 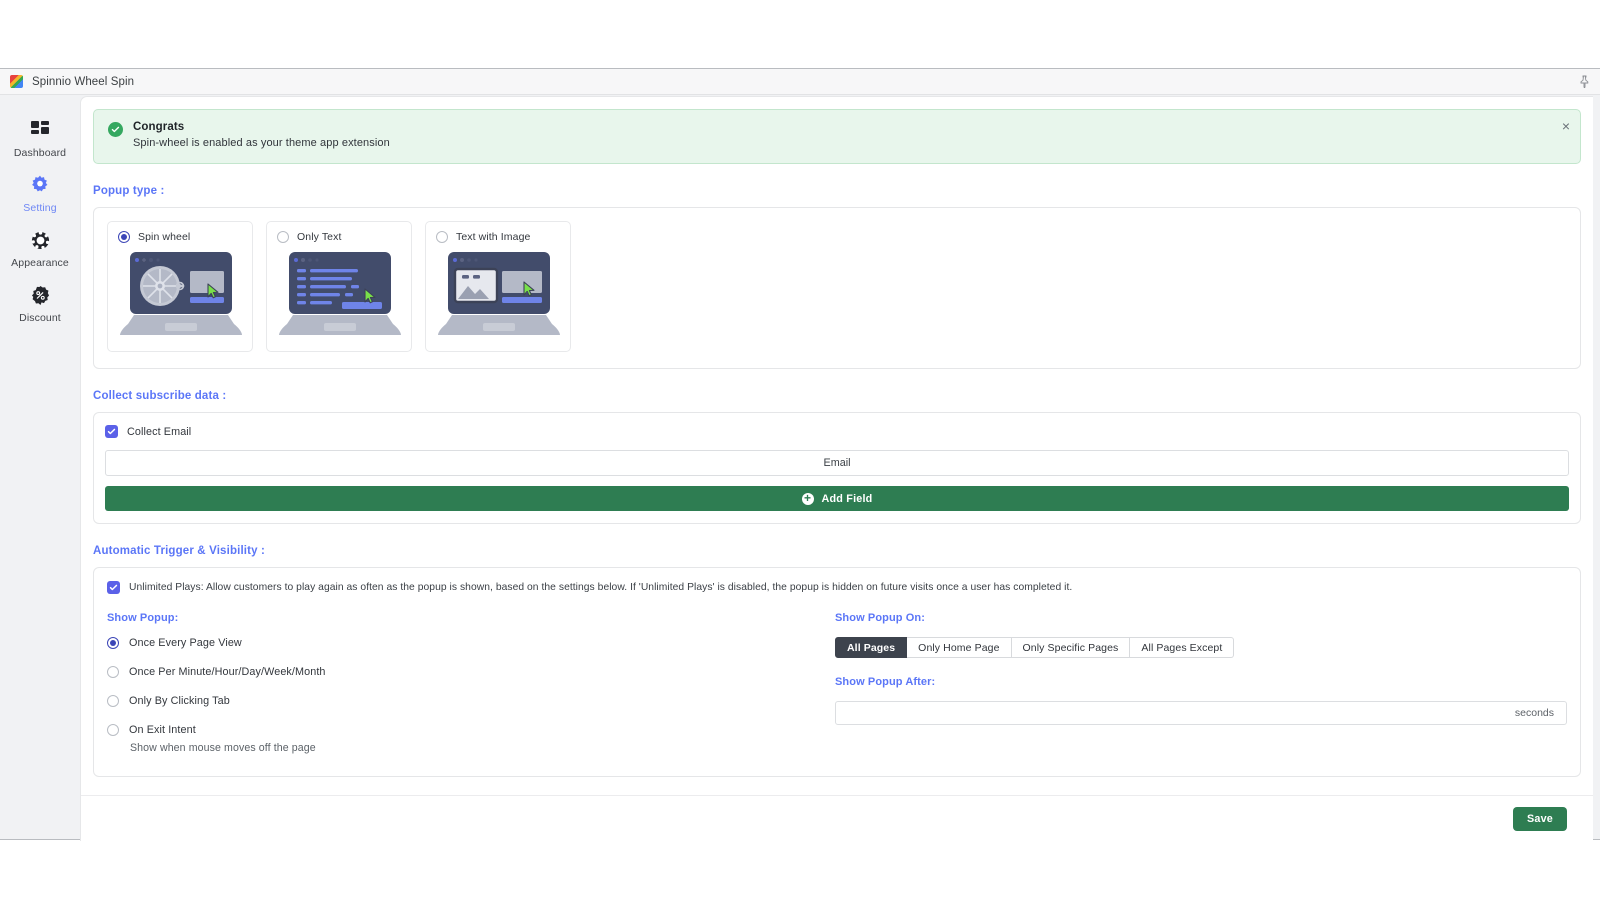 What do you see at coordinates (1539, 818) in the screenshot?
I see `save-button: Save` at bounding box center [1539, 818].